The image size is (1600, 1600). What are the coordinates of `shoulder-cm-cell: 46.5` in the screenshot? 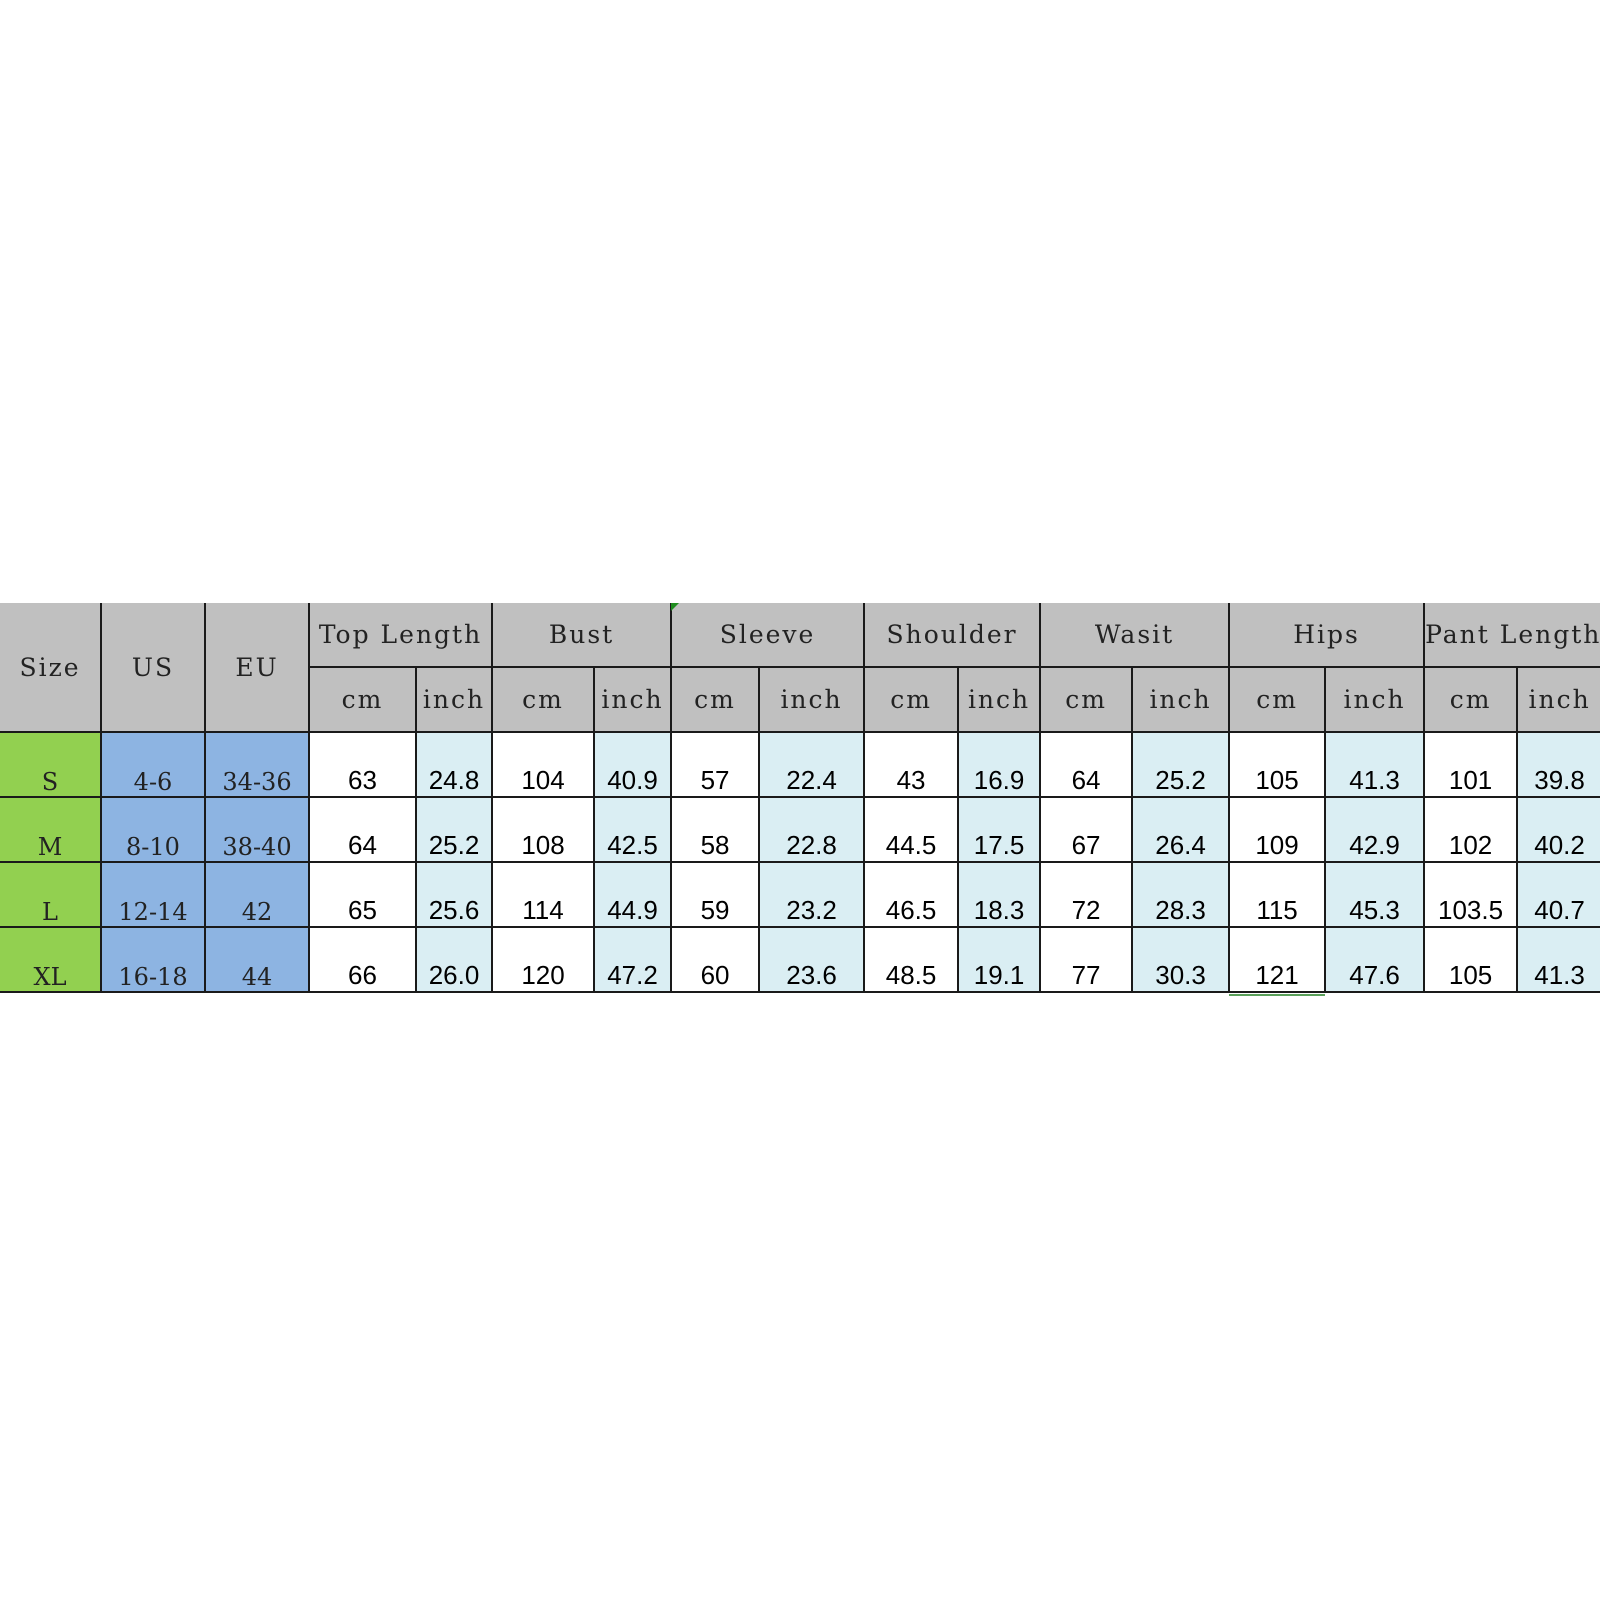 It's located at (911, 894).